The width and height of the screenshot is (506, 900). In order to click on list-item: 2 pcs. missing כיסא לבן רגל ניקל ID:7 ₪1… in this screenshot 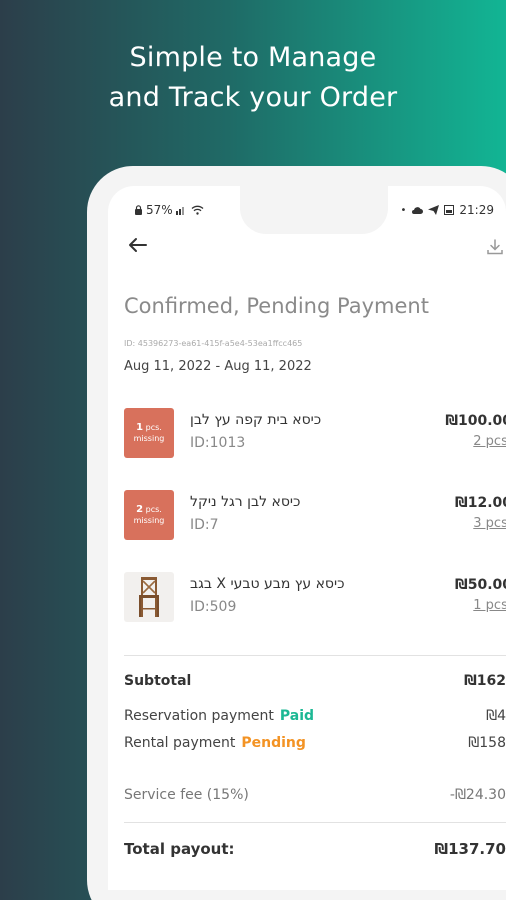, I will do `click(315, 516)`.